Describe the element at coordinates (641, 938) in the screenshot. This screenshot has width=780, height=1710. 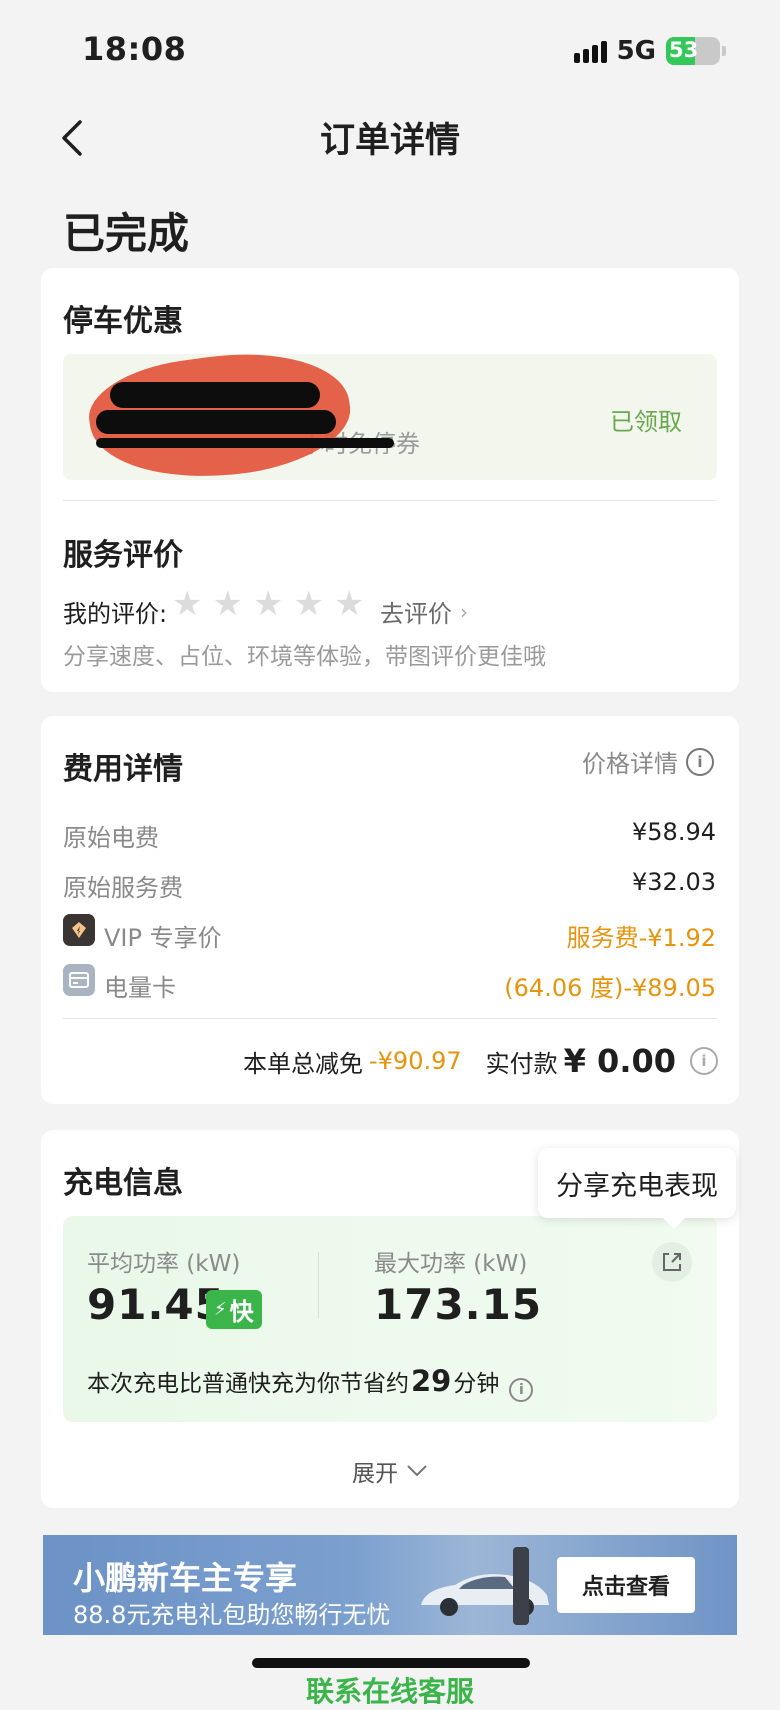
I see `fee-value-vip: 服务费-¥1.92` at that location.